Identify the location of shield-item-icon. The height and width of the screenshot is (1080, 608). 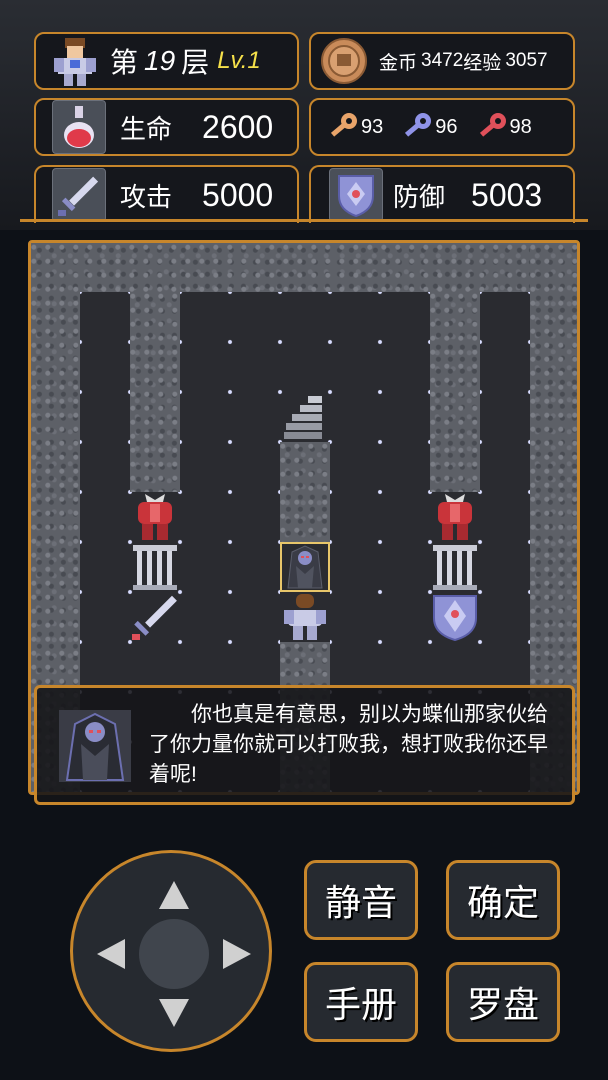
(455, 617).